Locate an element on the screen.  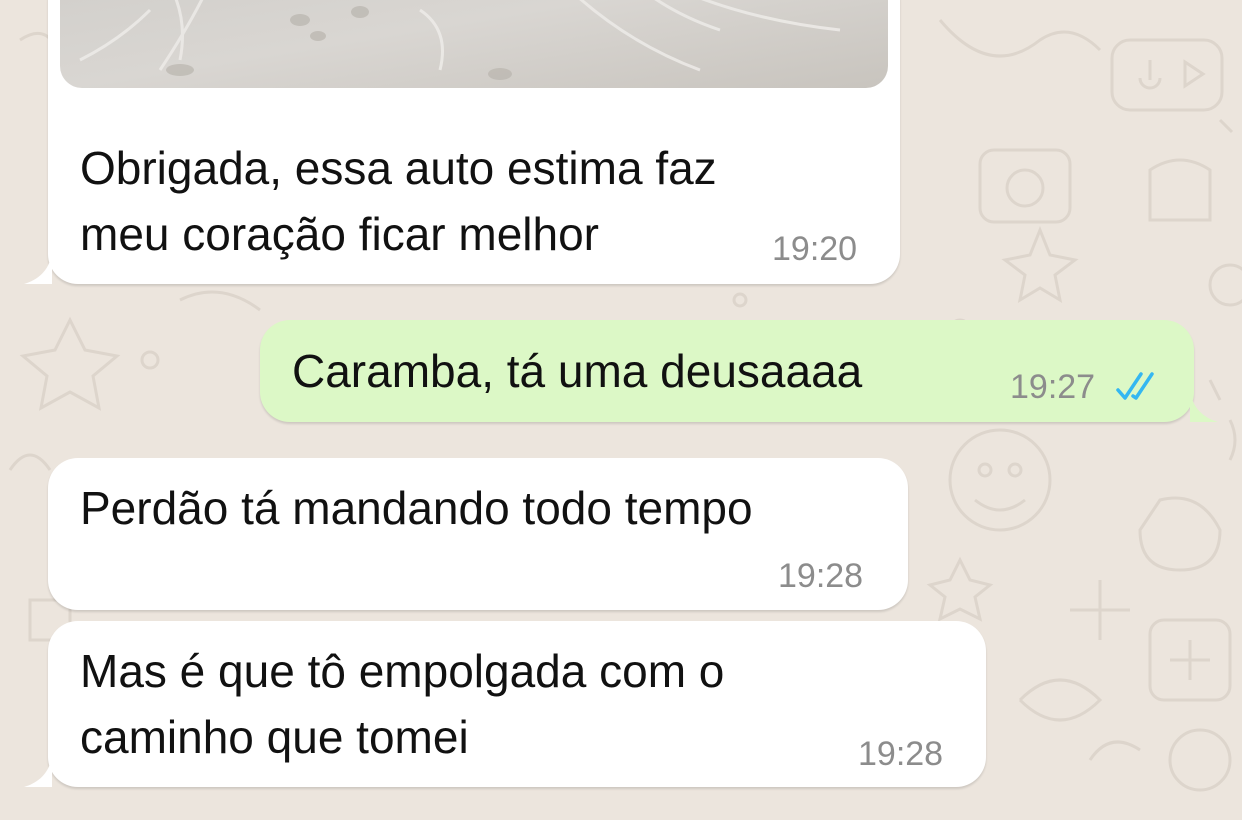
message-bubble-incoming-2: Perdão tá mandando todo tempo 19:28 is located at coordinates (478, 534).